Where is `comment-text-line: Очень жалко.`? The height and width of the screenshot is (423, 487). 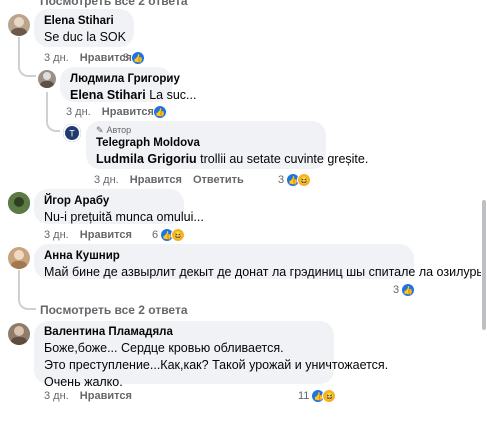 comment-text-line: Очень жалко. is located at coordinates (83, 382).